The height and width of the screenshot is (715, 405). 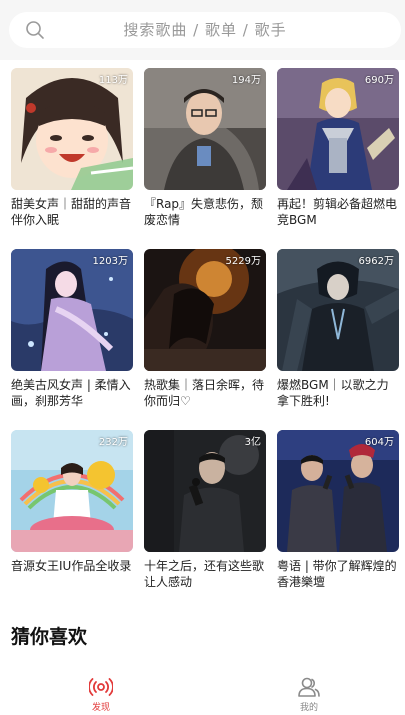 I want to click on playlist-card: 232万 音源女王IU作品全收录, so click(x=72, y=510).